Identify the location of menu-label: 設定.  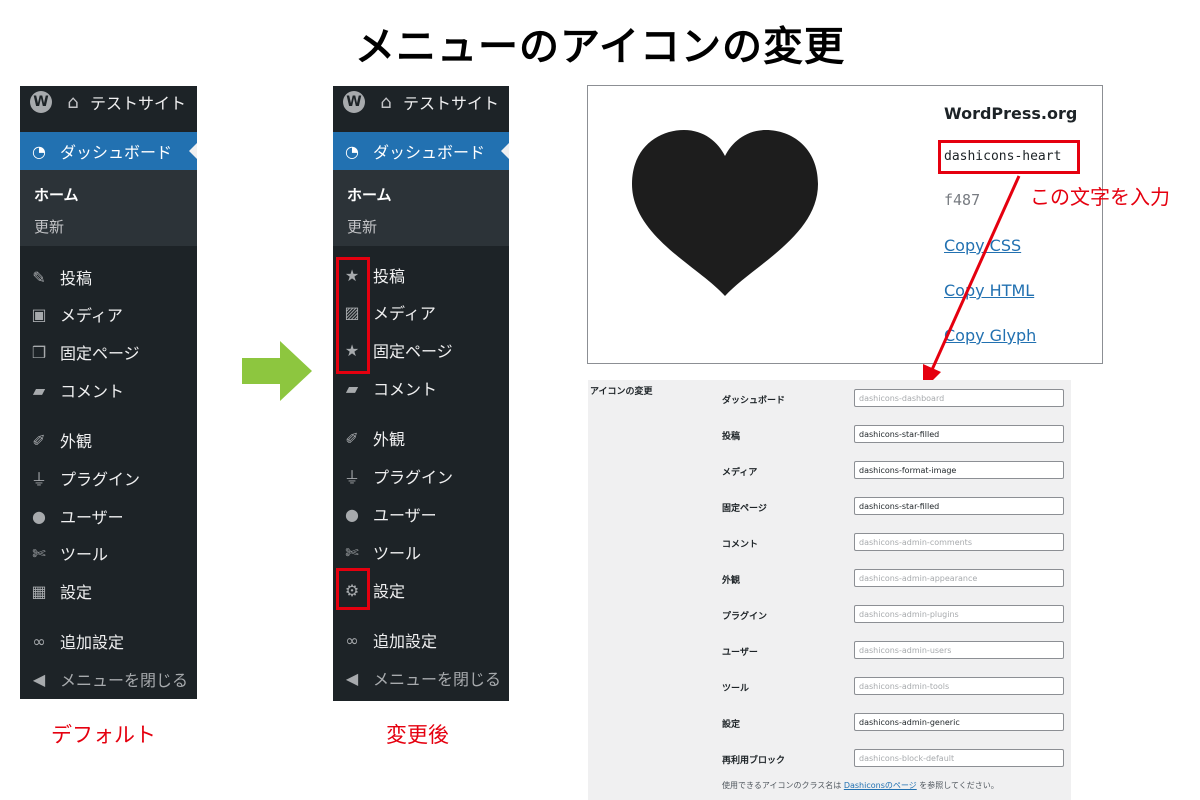
(76, 592).